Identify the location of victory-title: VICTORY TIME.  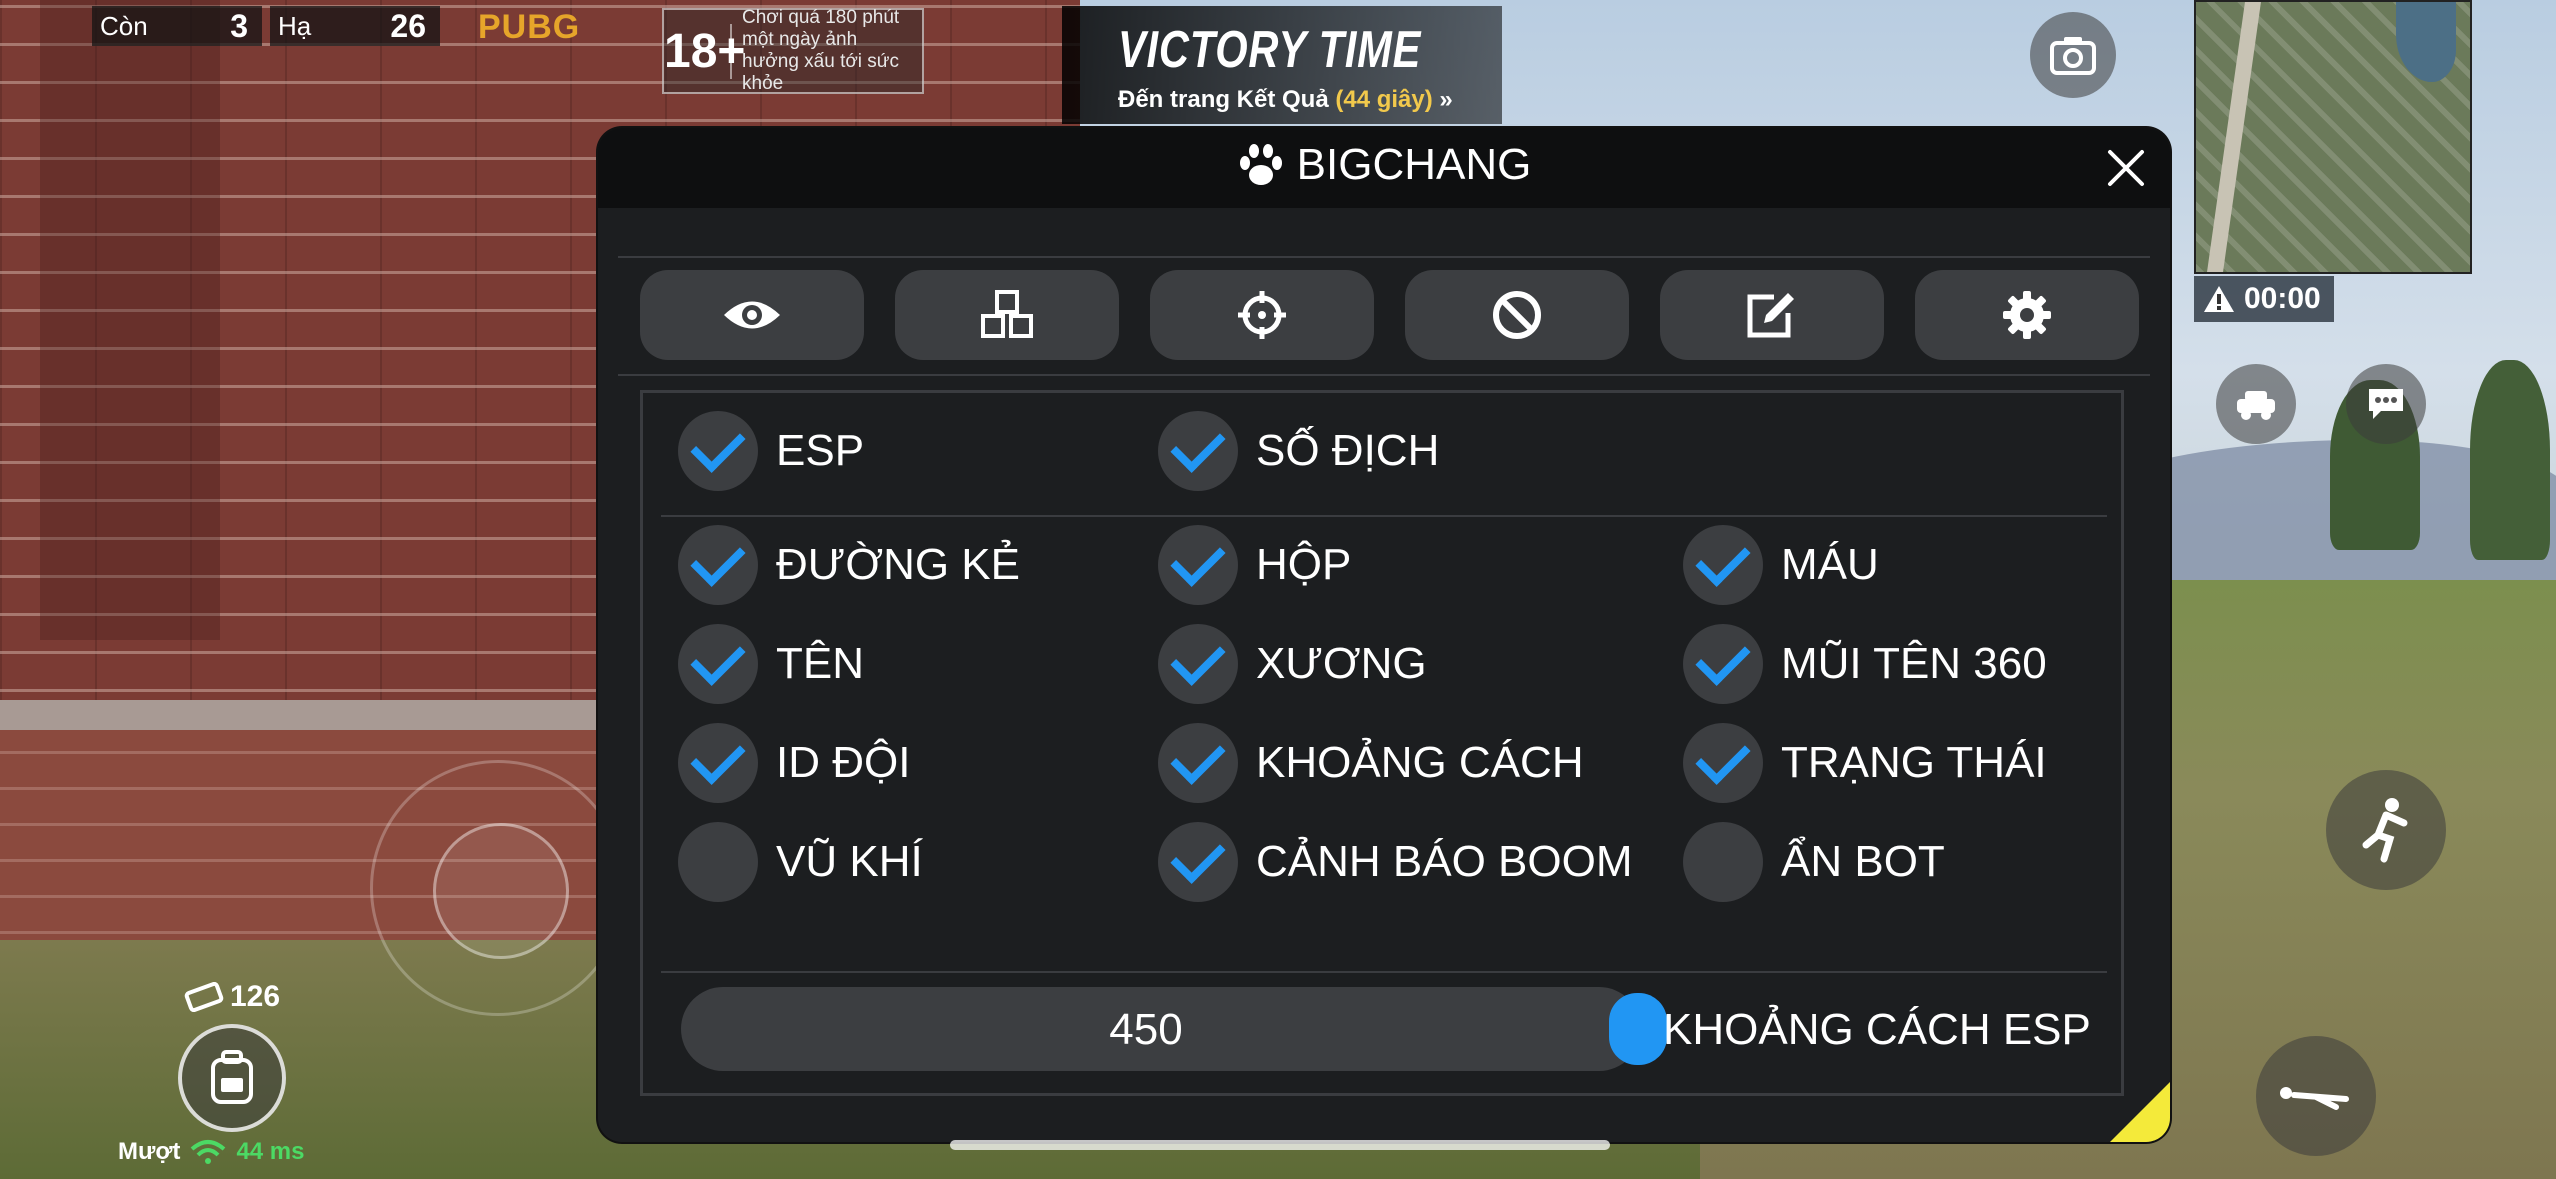
(1270, 50).